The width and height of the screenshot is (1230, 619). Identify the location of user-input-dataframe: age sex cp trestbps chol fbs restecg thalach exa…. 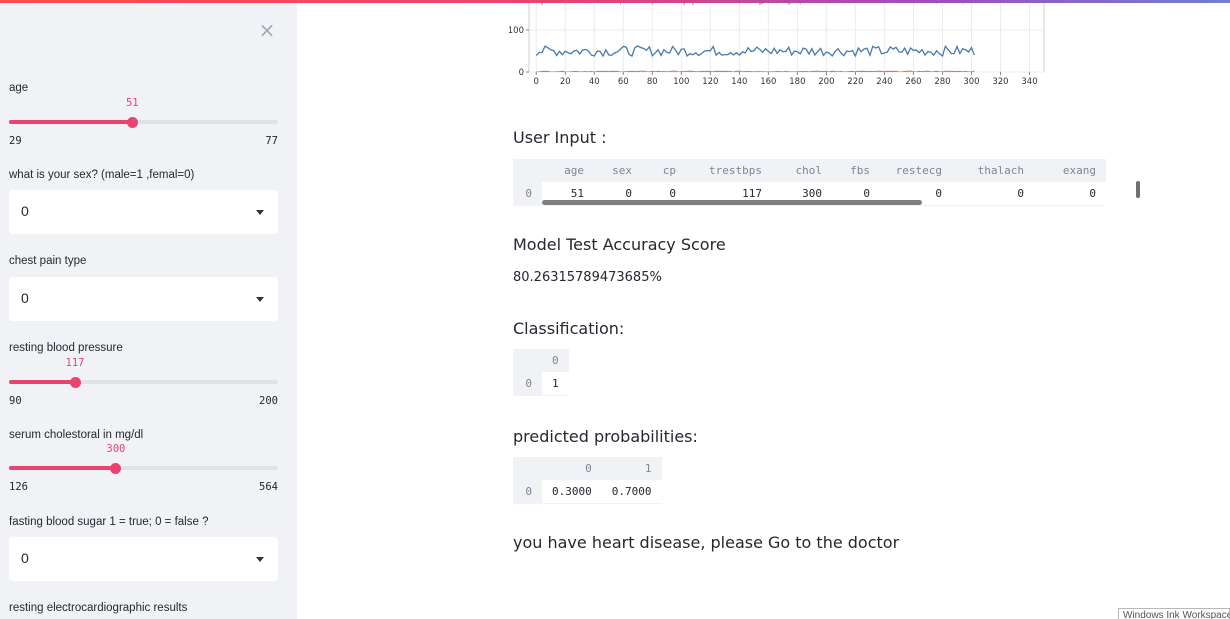
(827, 182).